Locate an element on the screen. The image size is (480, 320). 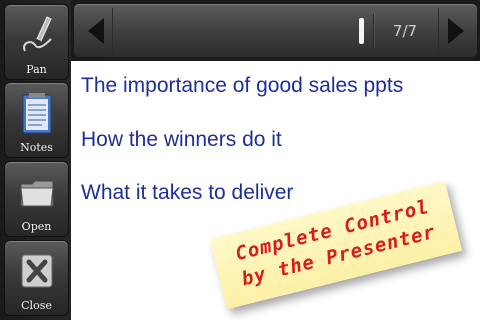
pen-icon is located at coordinates (36, 35).